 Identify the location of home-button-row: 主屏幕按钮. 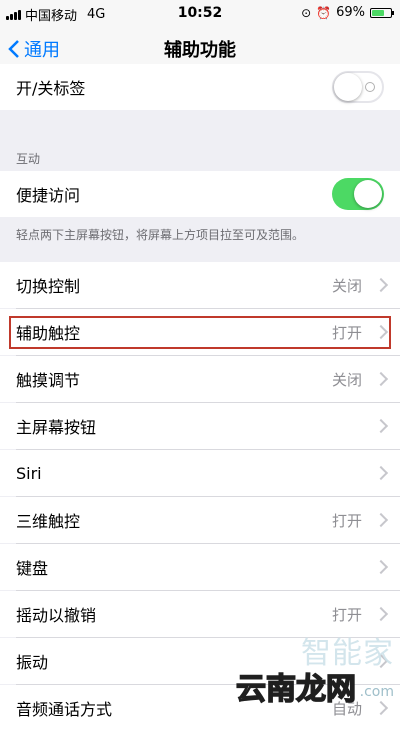
(200, 426).